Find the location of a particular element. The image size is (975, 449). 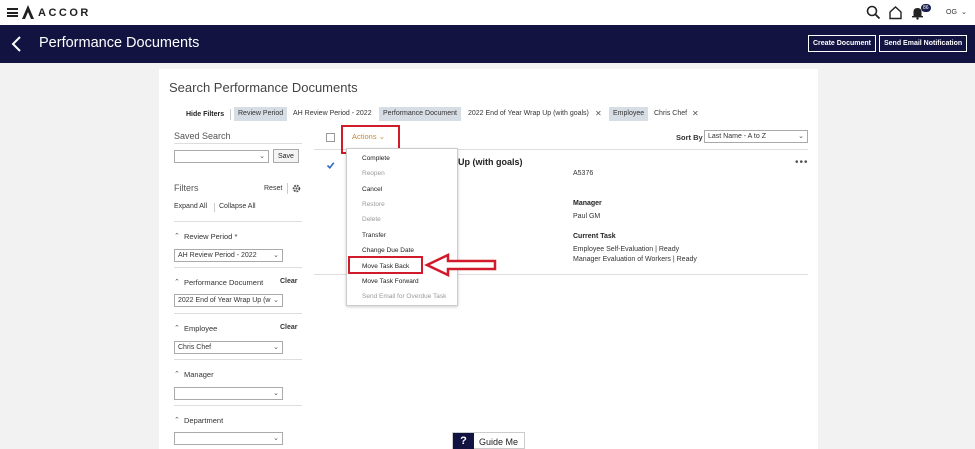

menu-item-send-email-overdue: Send Email for Overdue Task is located at coordinates (404, 296).